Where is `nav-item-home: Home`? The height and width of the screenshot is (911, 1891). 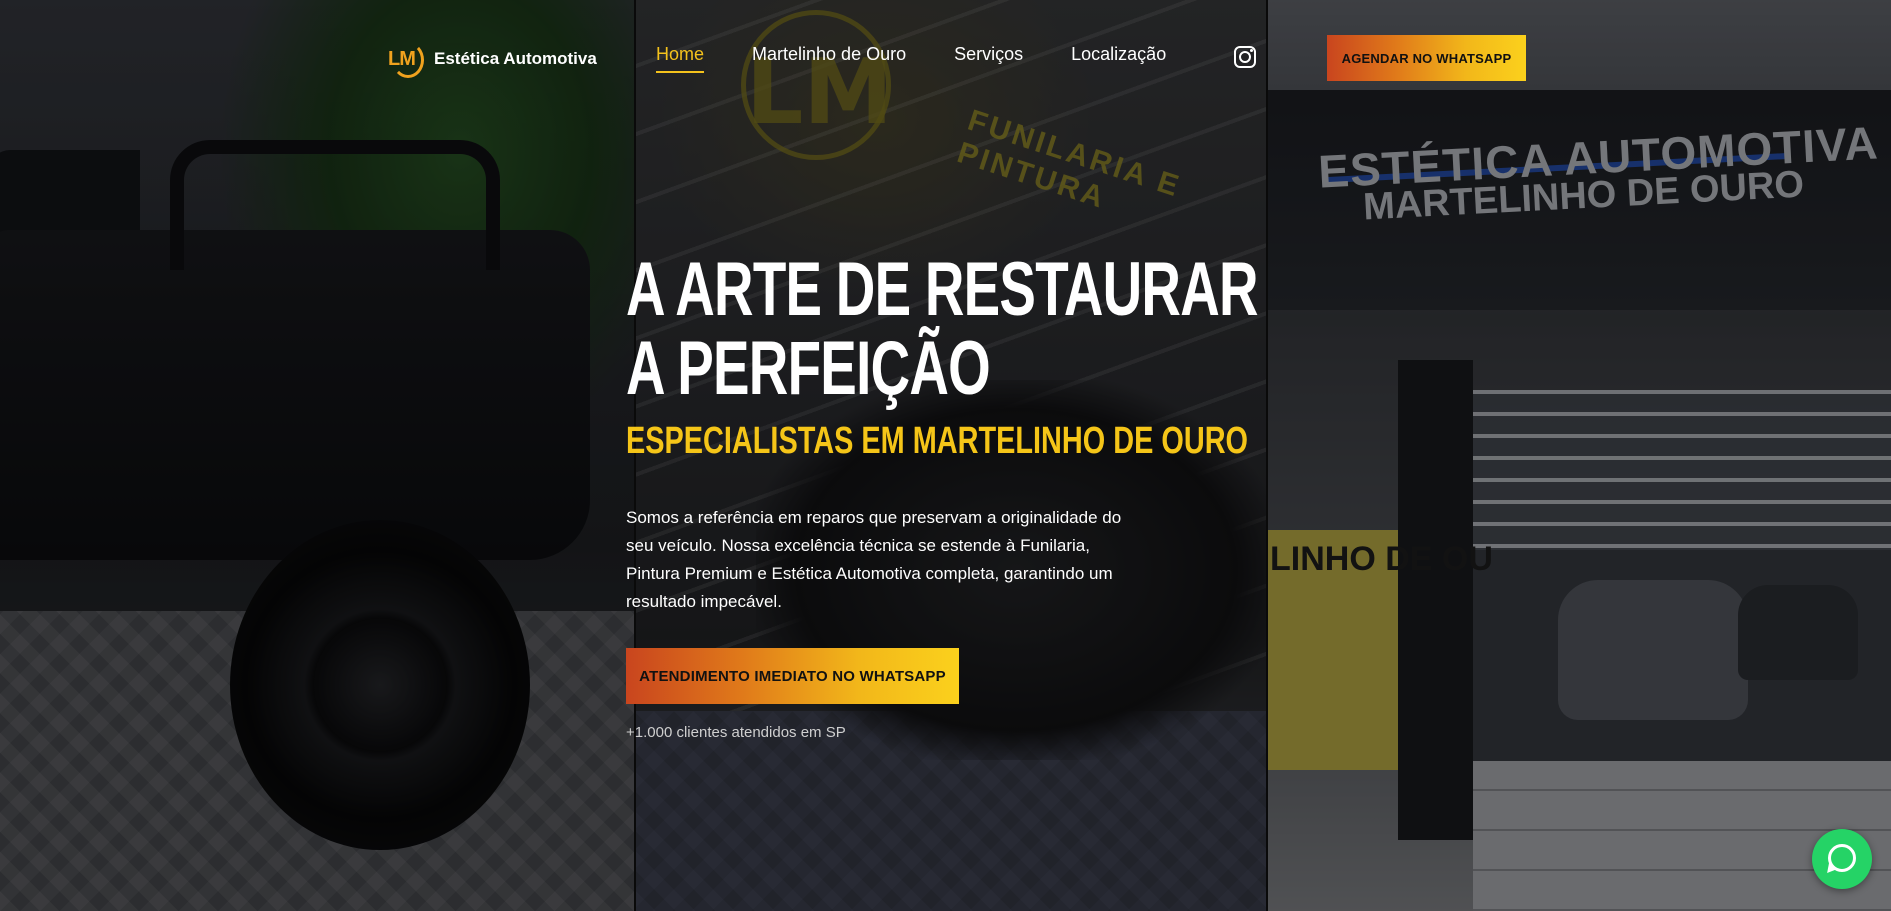
nav-item-home: Home is located at coordinates (680, 58).